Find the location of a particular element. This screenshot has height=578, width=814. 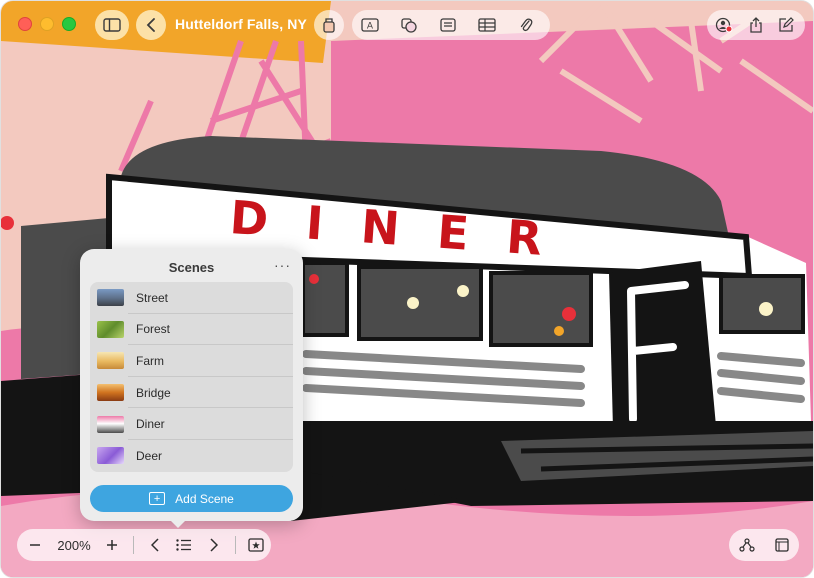

scenes-list-button is located at coordinates (184, 545).